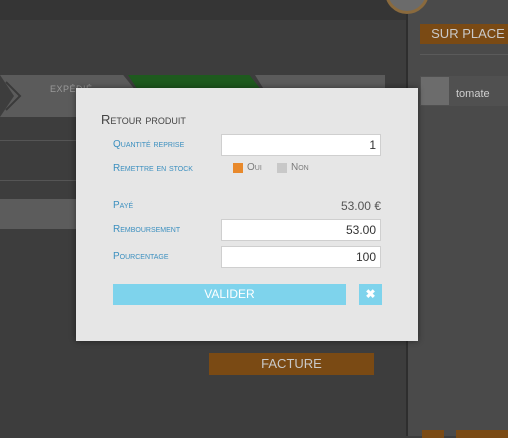 The height and width of the screenshot is (438, 508). What do you see at coordinates (13, 96) in the screenshot?
I see `chevron-right-icon` at bounding box center [13, 96].